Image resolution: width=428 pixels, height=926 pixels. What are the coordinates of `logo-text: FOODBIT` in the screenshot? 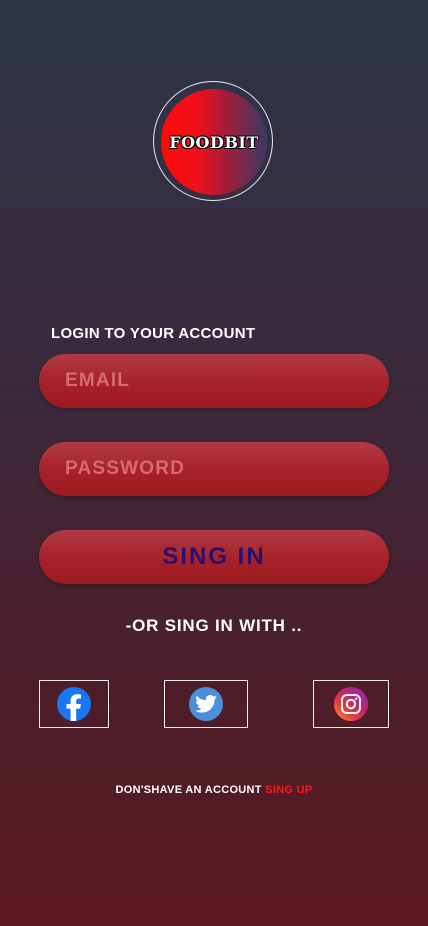 It's located at (214, 142).